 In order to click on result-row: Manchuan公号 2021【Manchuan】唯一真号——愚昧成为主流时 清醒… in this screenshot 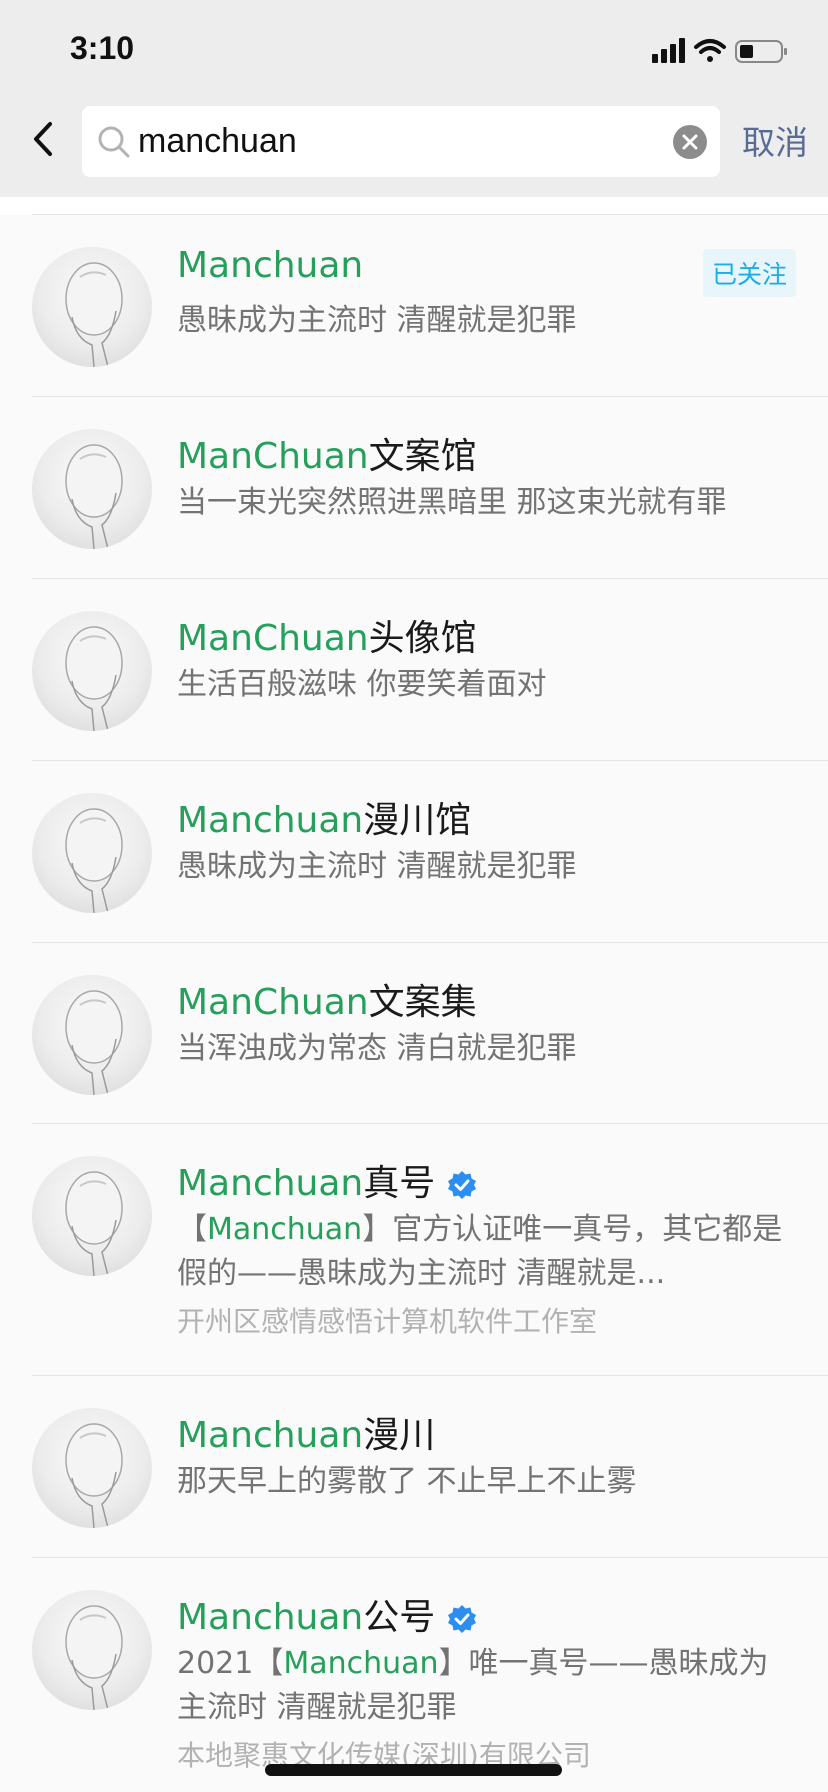, I will do `click(414, 1675)`.